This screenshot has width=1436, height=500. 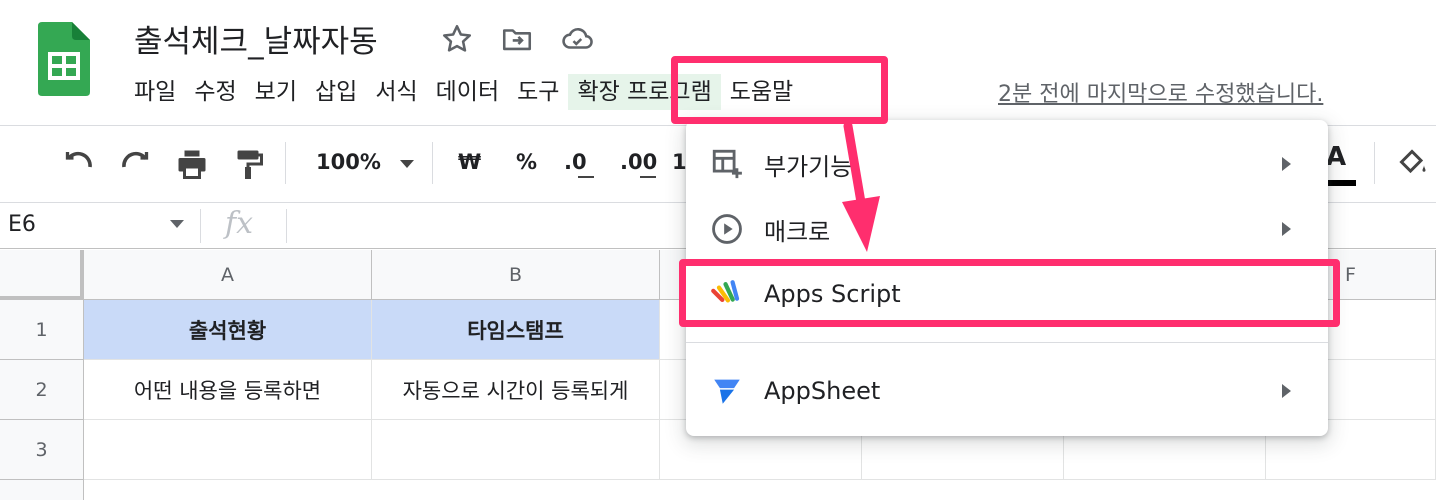 What do you see at coordinates (1007, 229) in the screenshot?
I see `menu-item-macros: 매크로` at bounding box center [1007, 229].